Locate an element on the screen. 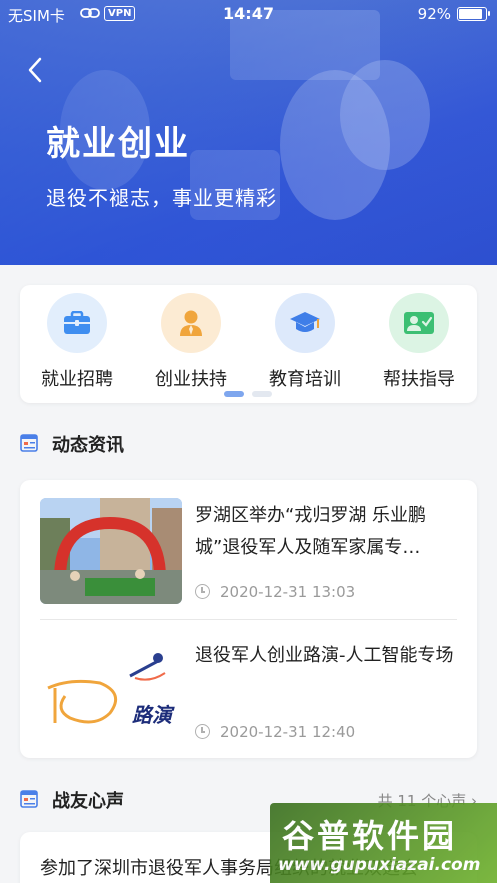 This screenshot has width=497, height=883. menu-item-jobs: 就业招聘 is located at coordinates (77, 343).